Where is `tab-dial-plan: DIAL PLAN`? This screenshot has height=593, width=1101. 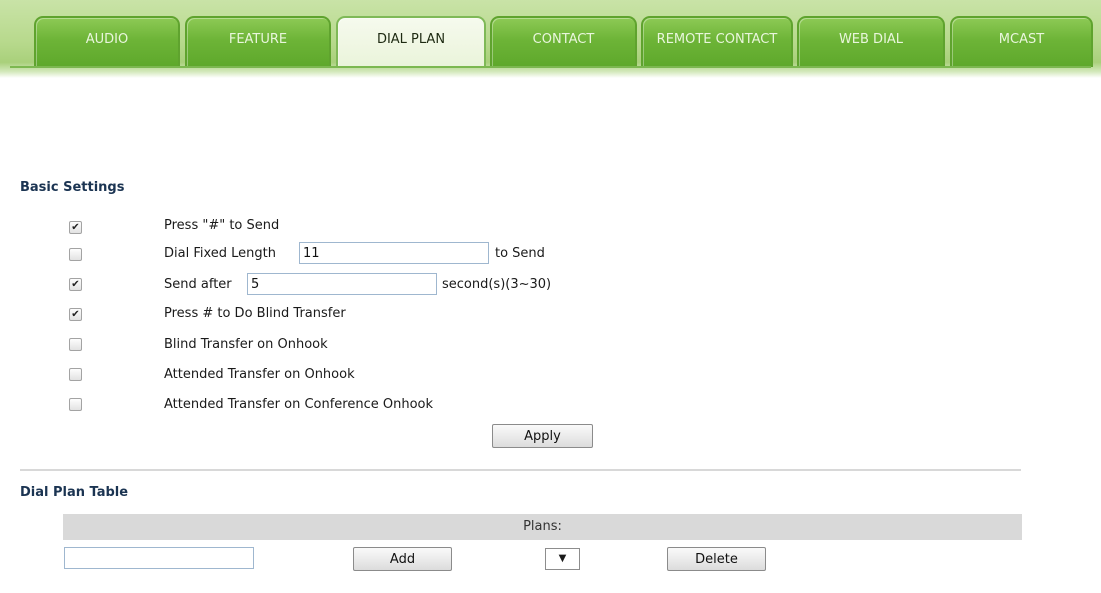
tab-dial-plan: DIAL PLAN is located at coordinates (411, 41).